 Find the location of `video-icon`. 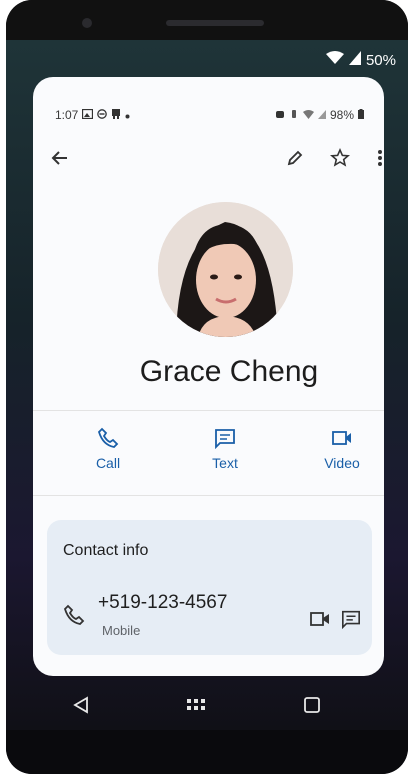

video-icon is located at coordinates (341, 438).